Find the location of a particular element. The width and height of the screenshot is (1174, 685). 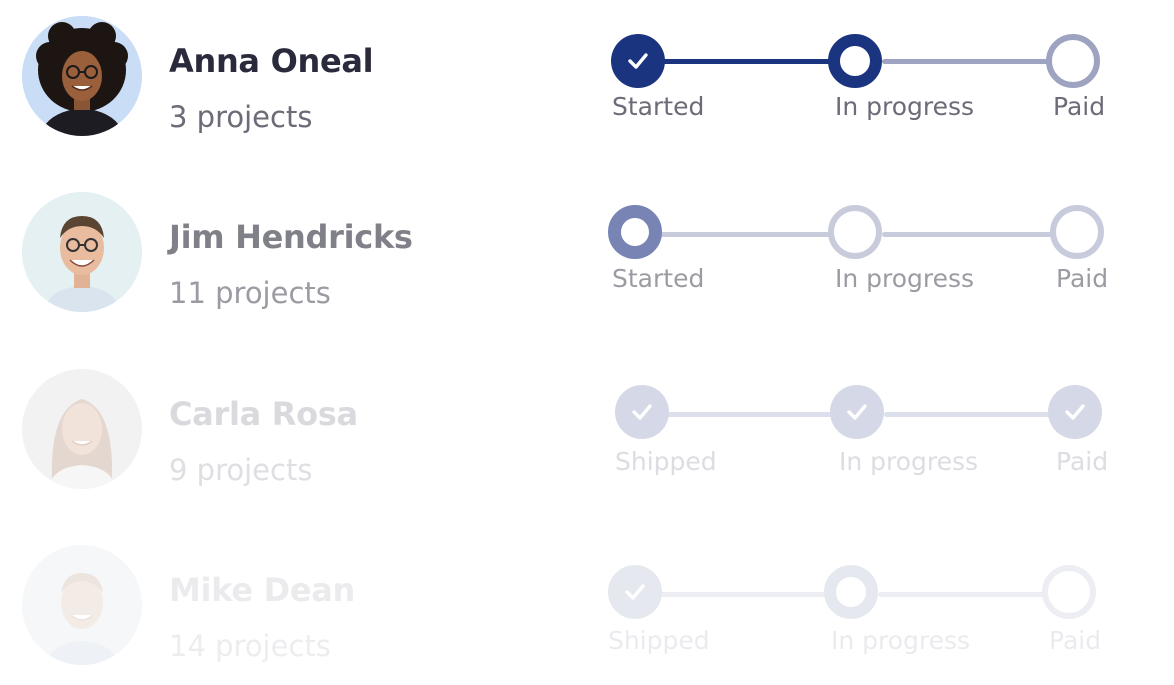

project-count: 3 projects is located at coordinates (241, 117).